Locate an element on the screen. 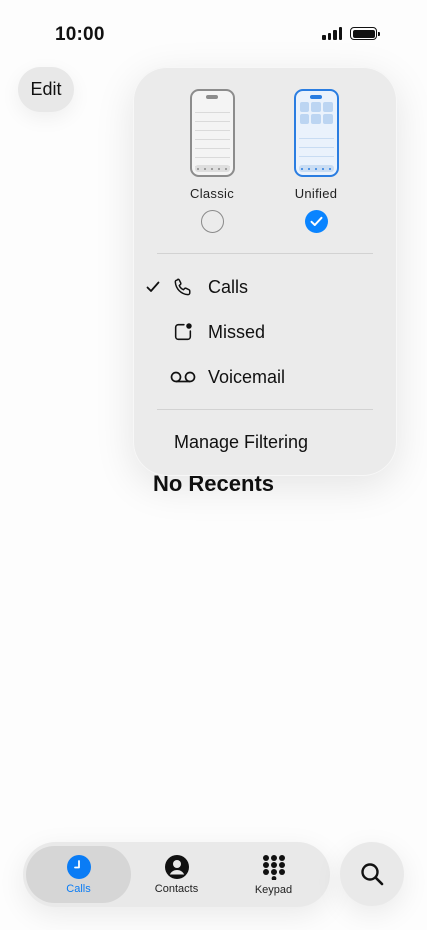 The width and height of the screenshot is (427, 930). missed-call-icon is located at coordinates (183, 332).